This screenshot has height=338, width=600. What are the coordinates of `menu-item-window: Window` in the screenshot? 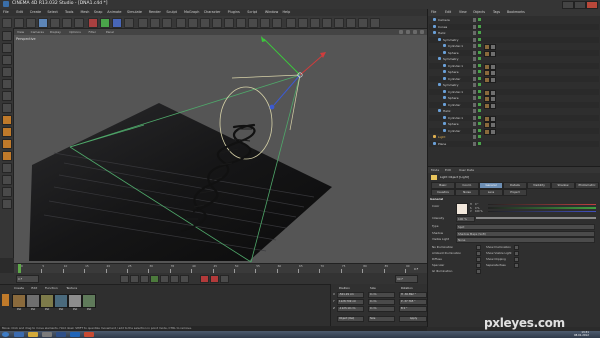 It's located at (271, 12).